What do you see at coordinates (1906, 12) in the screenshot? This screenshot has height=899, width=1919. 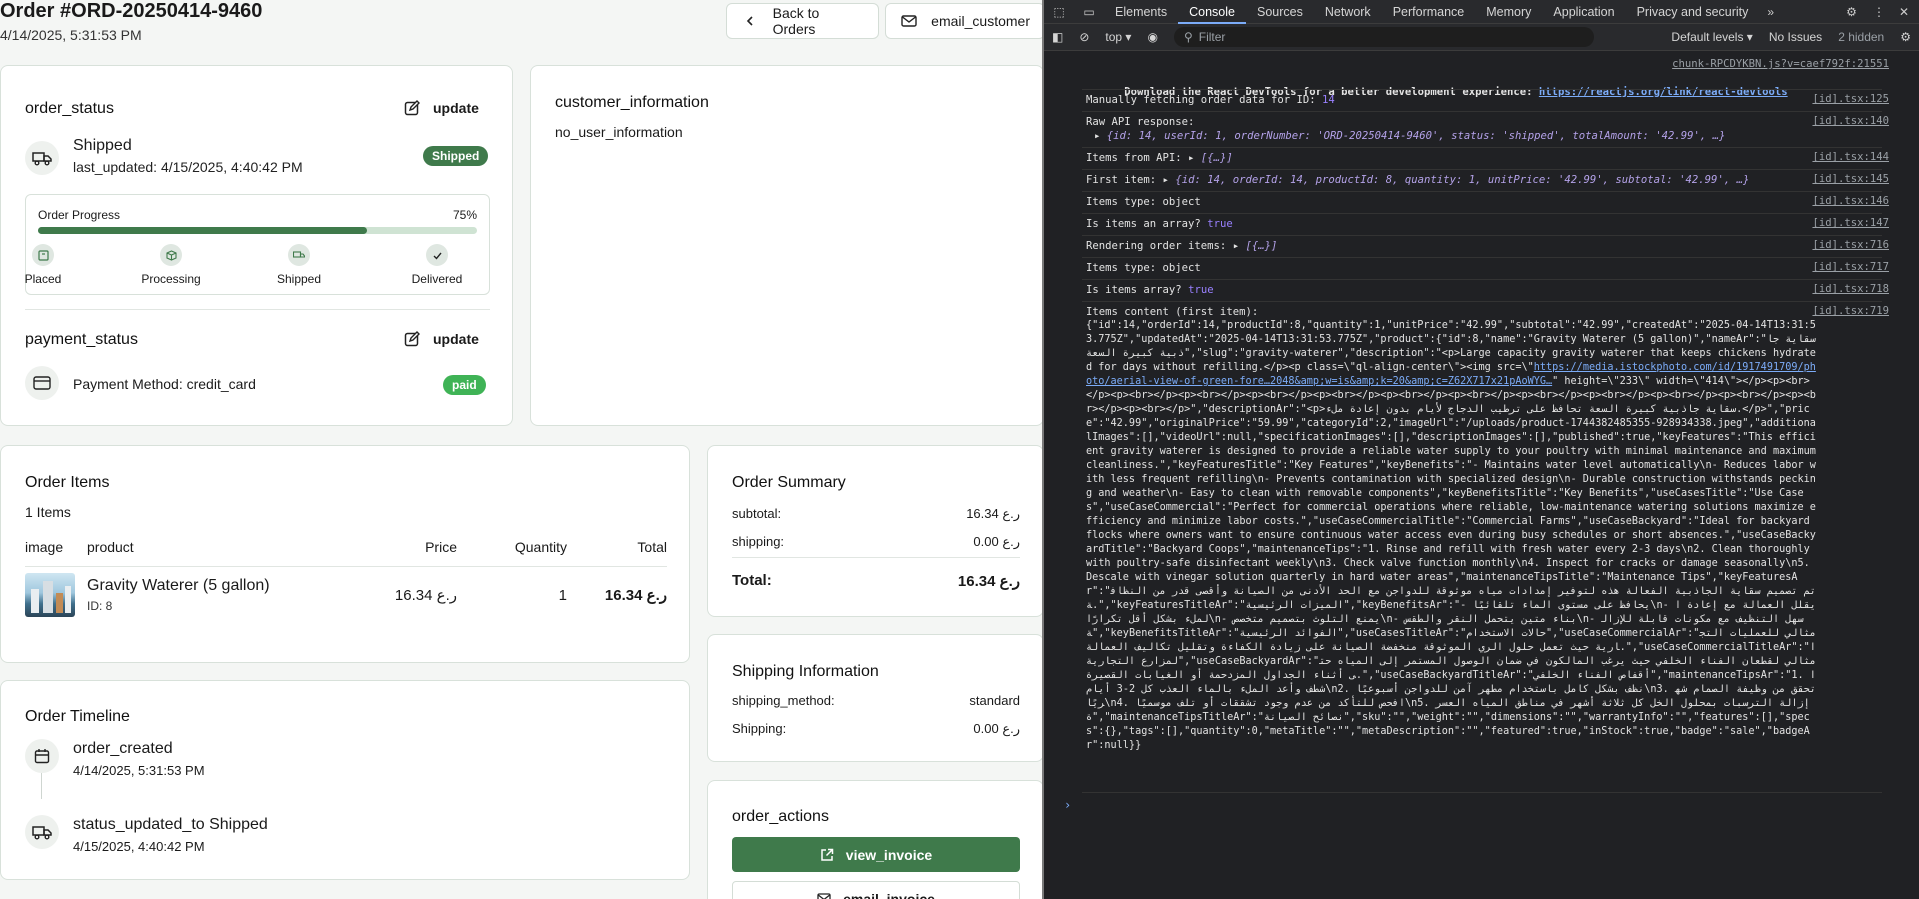 I see `close-icon: ✕` at bounding box center [1906, 12].